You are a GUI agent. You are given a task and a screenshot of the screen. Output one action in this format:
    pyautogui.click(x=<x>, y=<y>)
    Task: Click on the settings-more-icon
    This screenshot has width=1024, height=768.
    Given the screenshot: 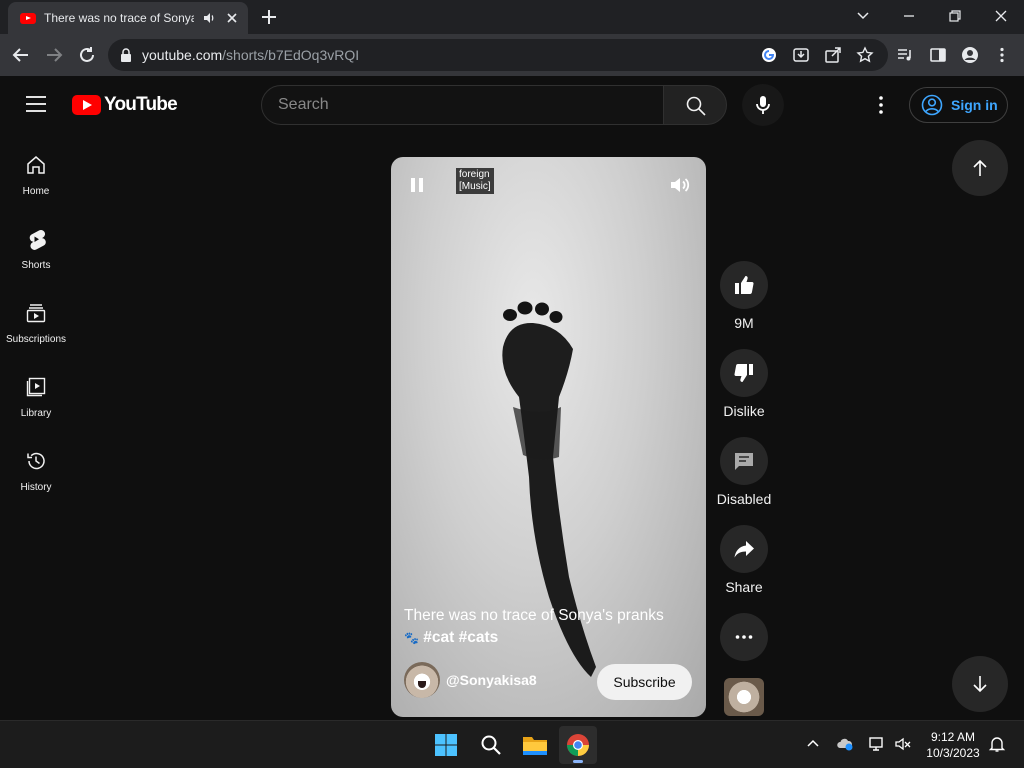 What is the action you would take?
    pyautogui.click(x=881, y=105)
    